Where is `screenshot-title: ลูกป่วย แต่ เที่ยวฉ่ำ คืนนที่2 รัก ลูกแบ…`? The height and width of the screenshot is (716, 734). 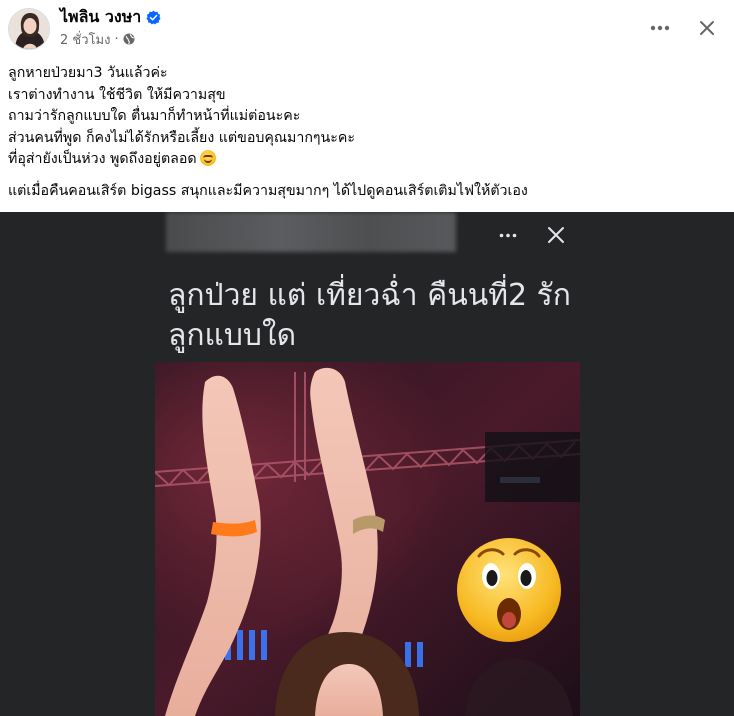
screenshot-title: ลูกป่วย แต่ เที่ยวฉ่ำ คืนนที่2 รัก ลูกแบ… is located at coordinates (369, 315).